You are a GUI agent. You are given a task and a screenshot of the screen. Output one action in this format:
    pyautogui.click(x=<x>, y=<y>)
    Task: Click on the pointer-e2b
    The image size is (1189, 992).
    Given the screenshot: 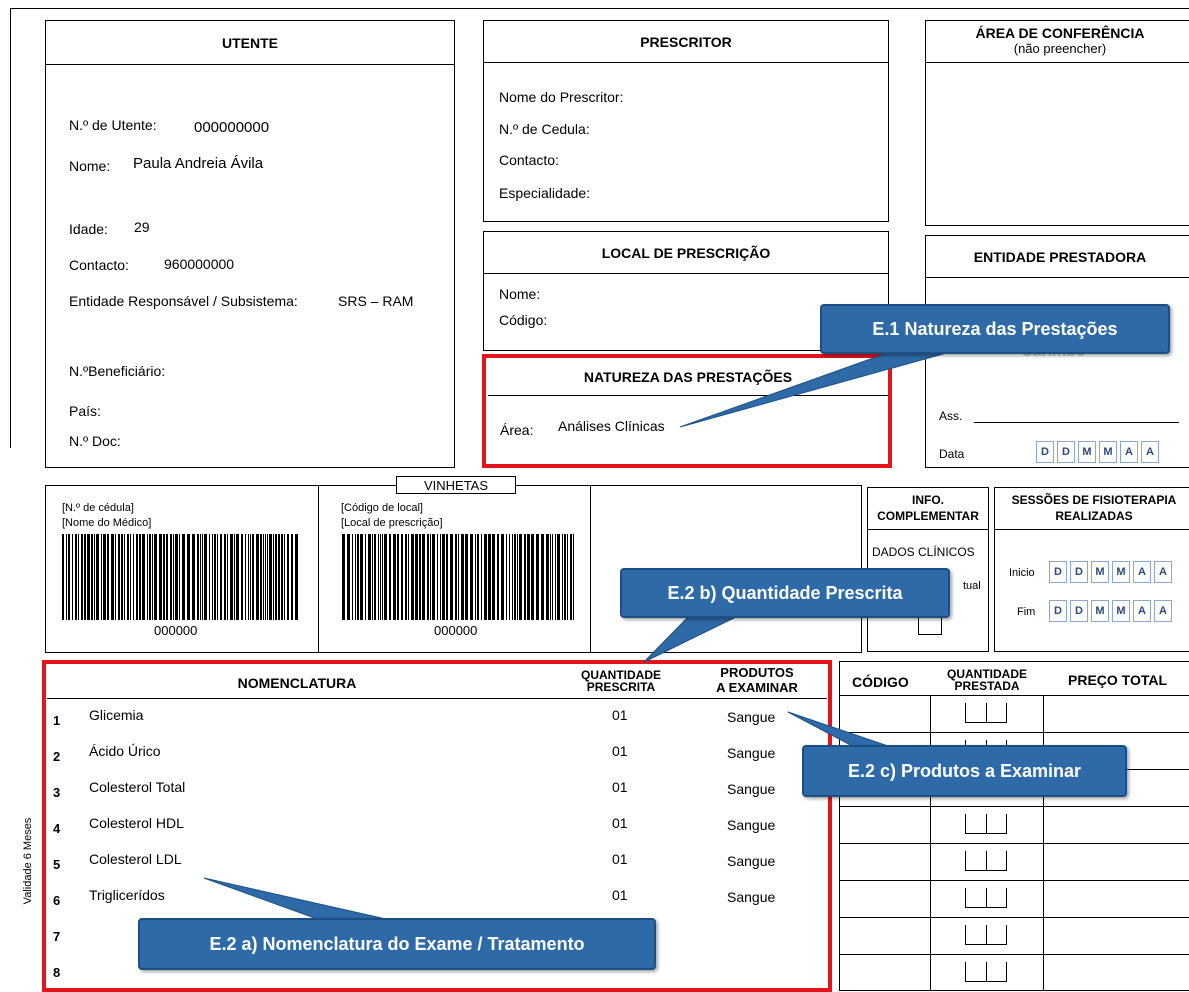 What is the action you would take?
    pyautogui.click(x=692, y=638)
    